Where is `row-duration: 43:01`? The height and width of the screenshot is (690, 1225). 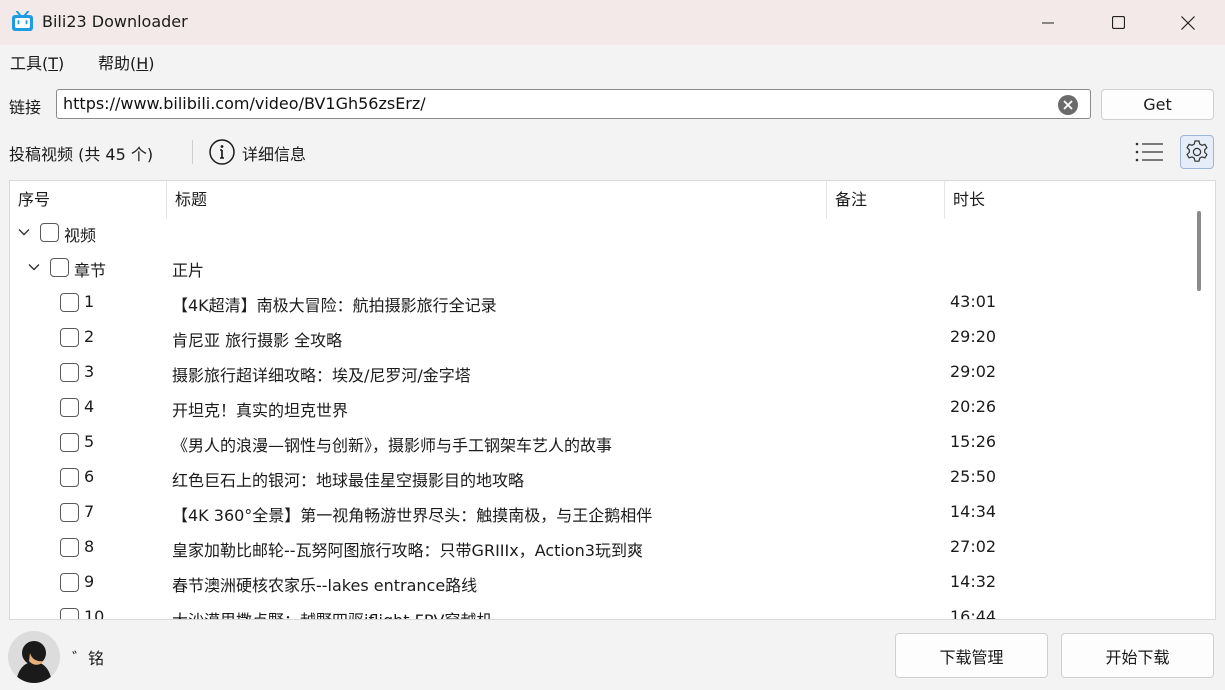 row-duration: 43:01 is located at coordinates (973, 301).